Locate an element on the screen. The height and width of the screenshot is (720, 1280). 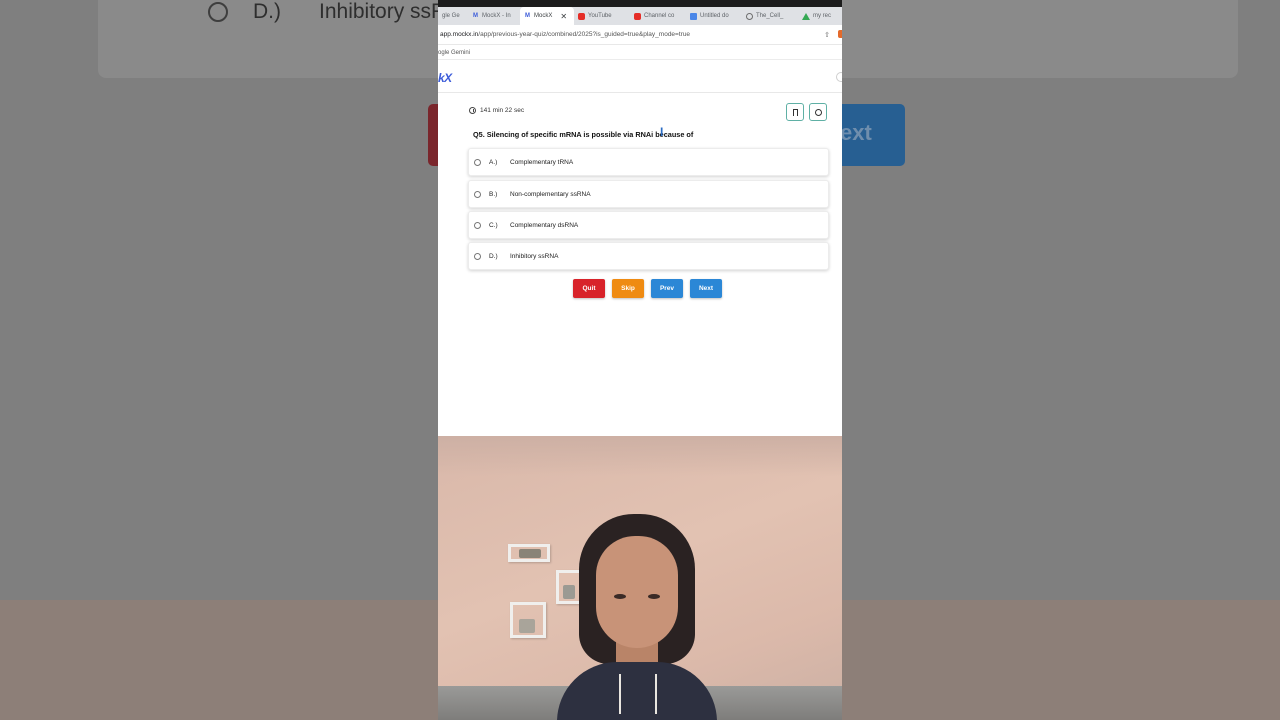
tab-label: gle Ge is located at coordinates (451, 16).